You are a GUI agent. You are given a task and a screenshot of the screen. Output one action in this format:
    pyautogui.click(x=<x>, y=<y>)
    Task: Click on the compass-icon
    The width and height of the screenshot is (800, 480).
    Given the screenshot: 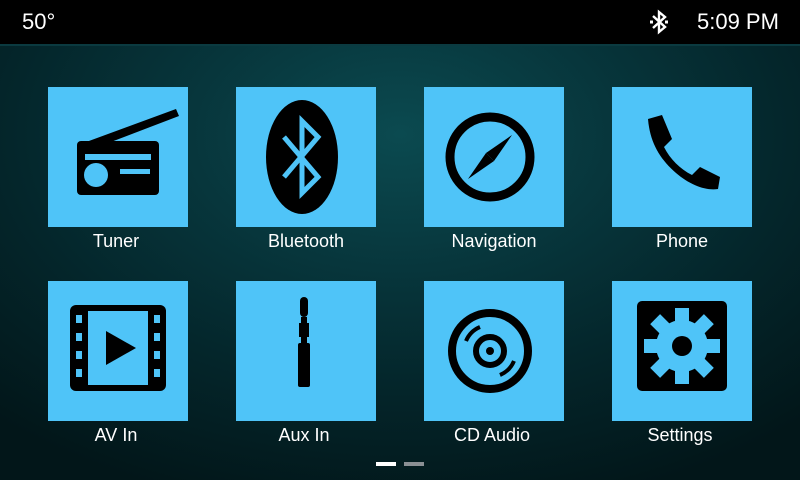 What is the action you would take?
    pyautogui.click(x=490, y=157)
    